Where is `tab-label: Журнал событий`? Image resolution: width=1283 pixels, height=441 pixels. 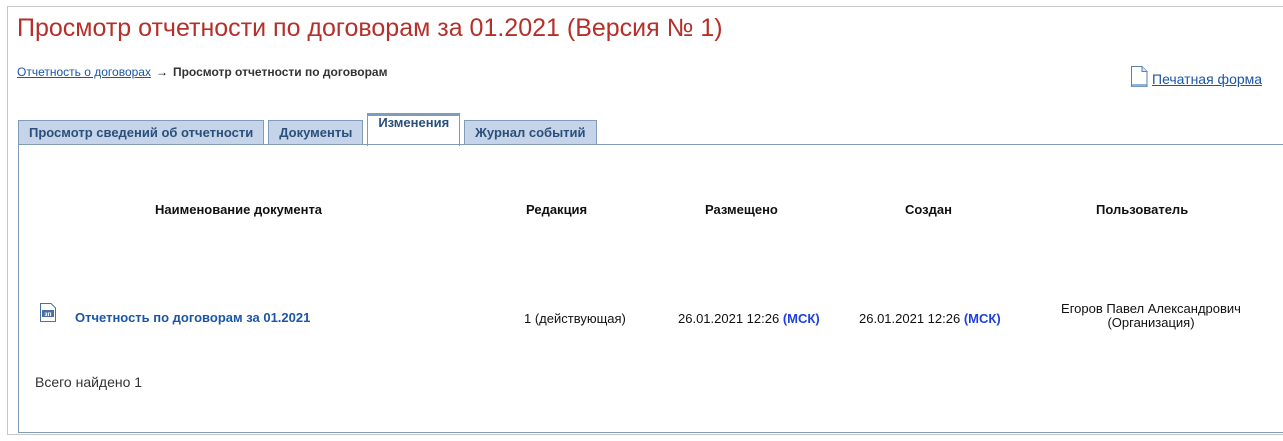 tab-label: Журнал событий is located at coordinates (530, 132).